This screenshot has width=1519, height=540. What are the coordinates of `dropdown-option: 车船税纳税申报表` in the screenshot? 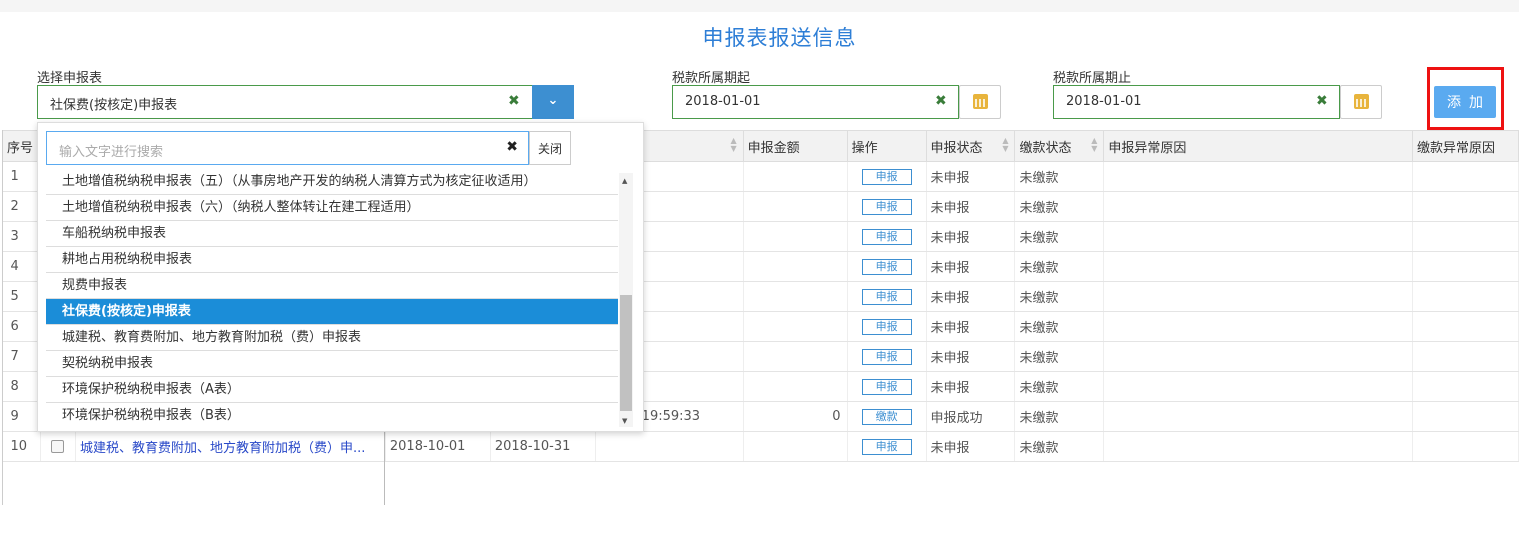 It's located at (332, 234).